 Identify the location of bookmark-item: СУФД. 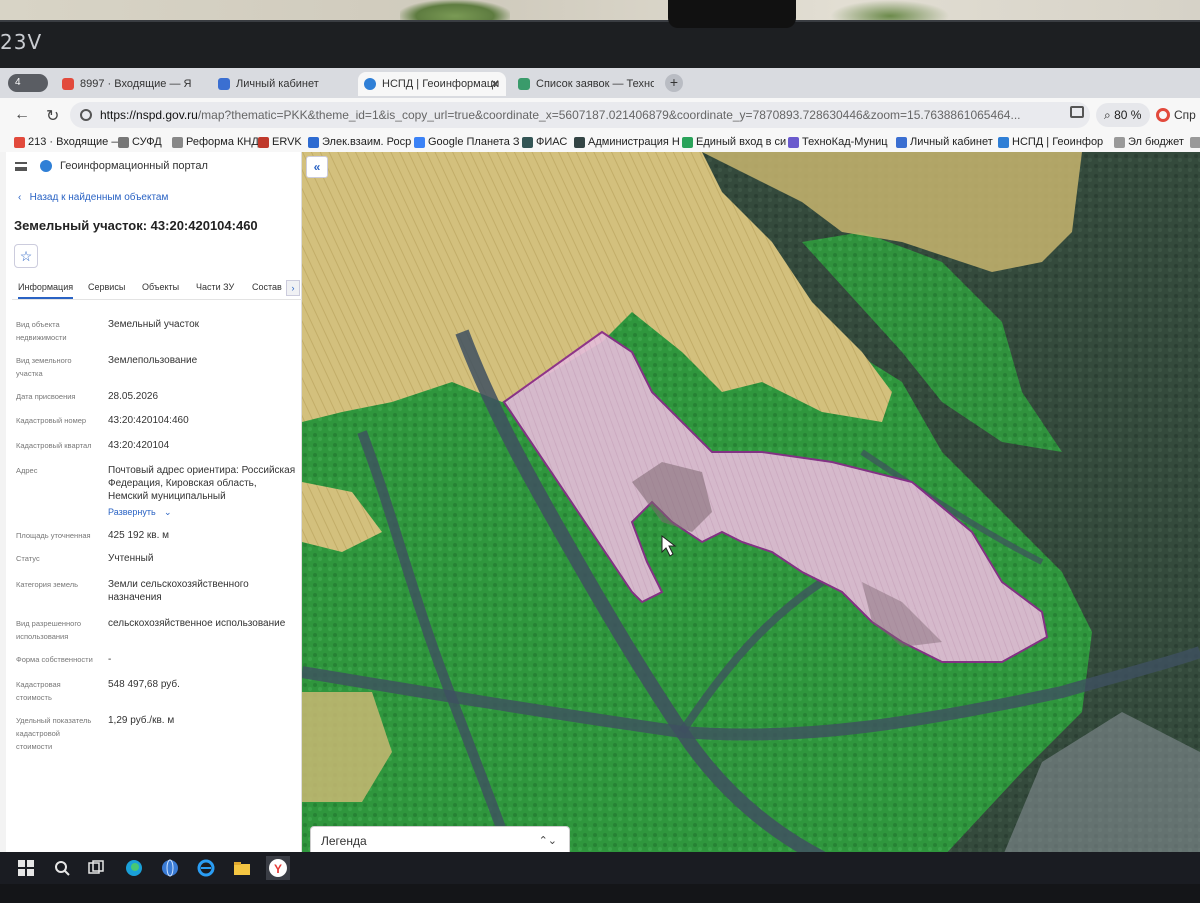
(140, 142).